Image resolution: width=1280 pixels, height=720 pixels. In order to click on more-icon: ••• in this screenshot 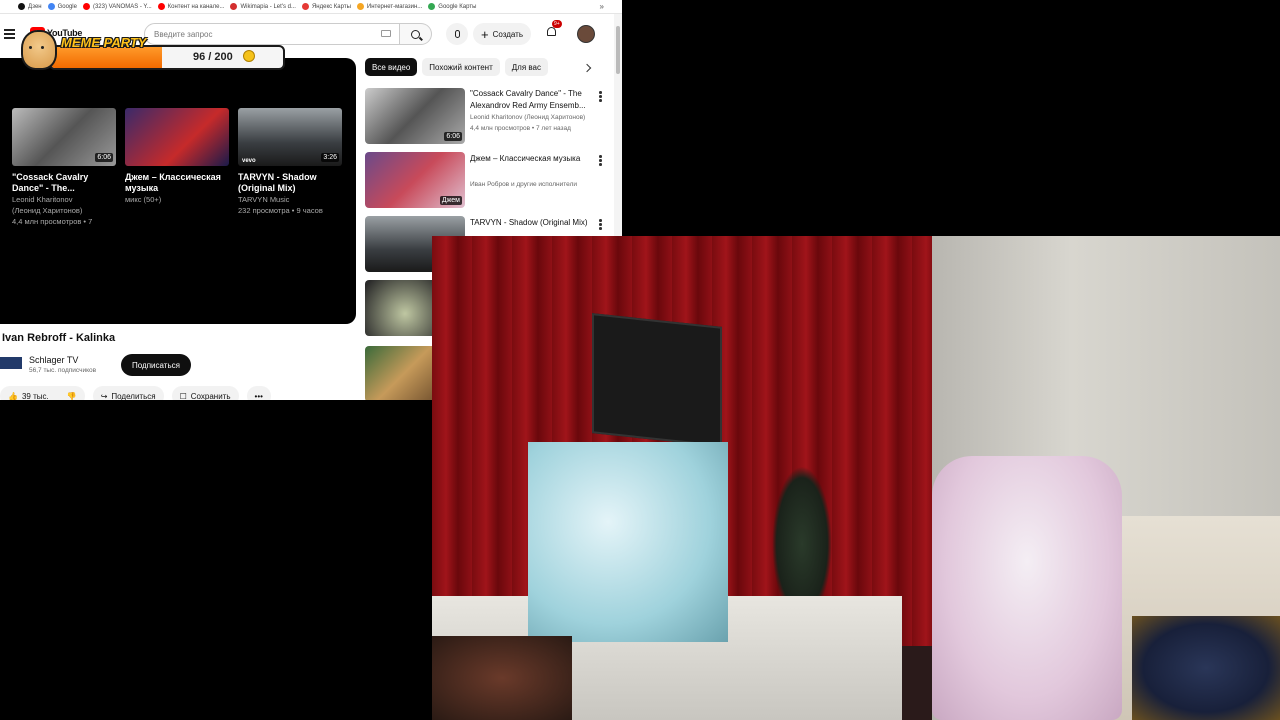, I will do `click(258, 396)`.